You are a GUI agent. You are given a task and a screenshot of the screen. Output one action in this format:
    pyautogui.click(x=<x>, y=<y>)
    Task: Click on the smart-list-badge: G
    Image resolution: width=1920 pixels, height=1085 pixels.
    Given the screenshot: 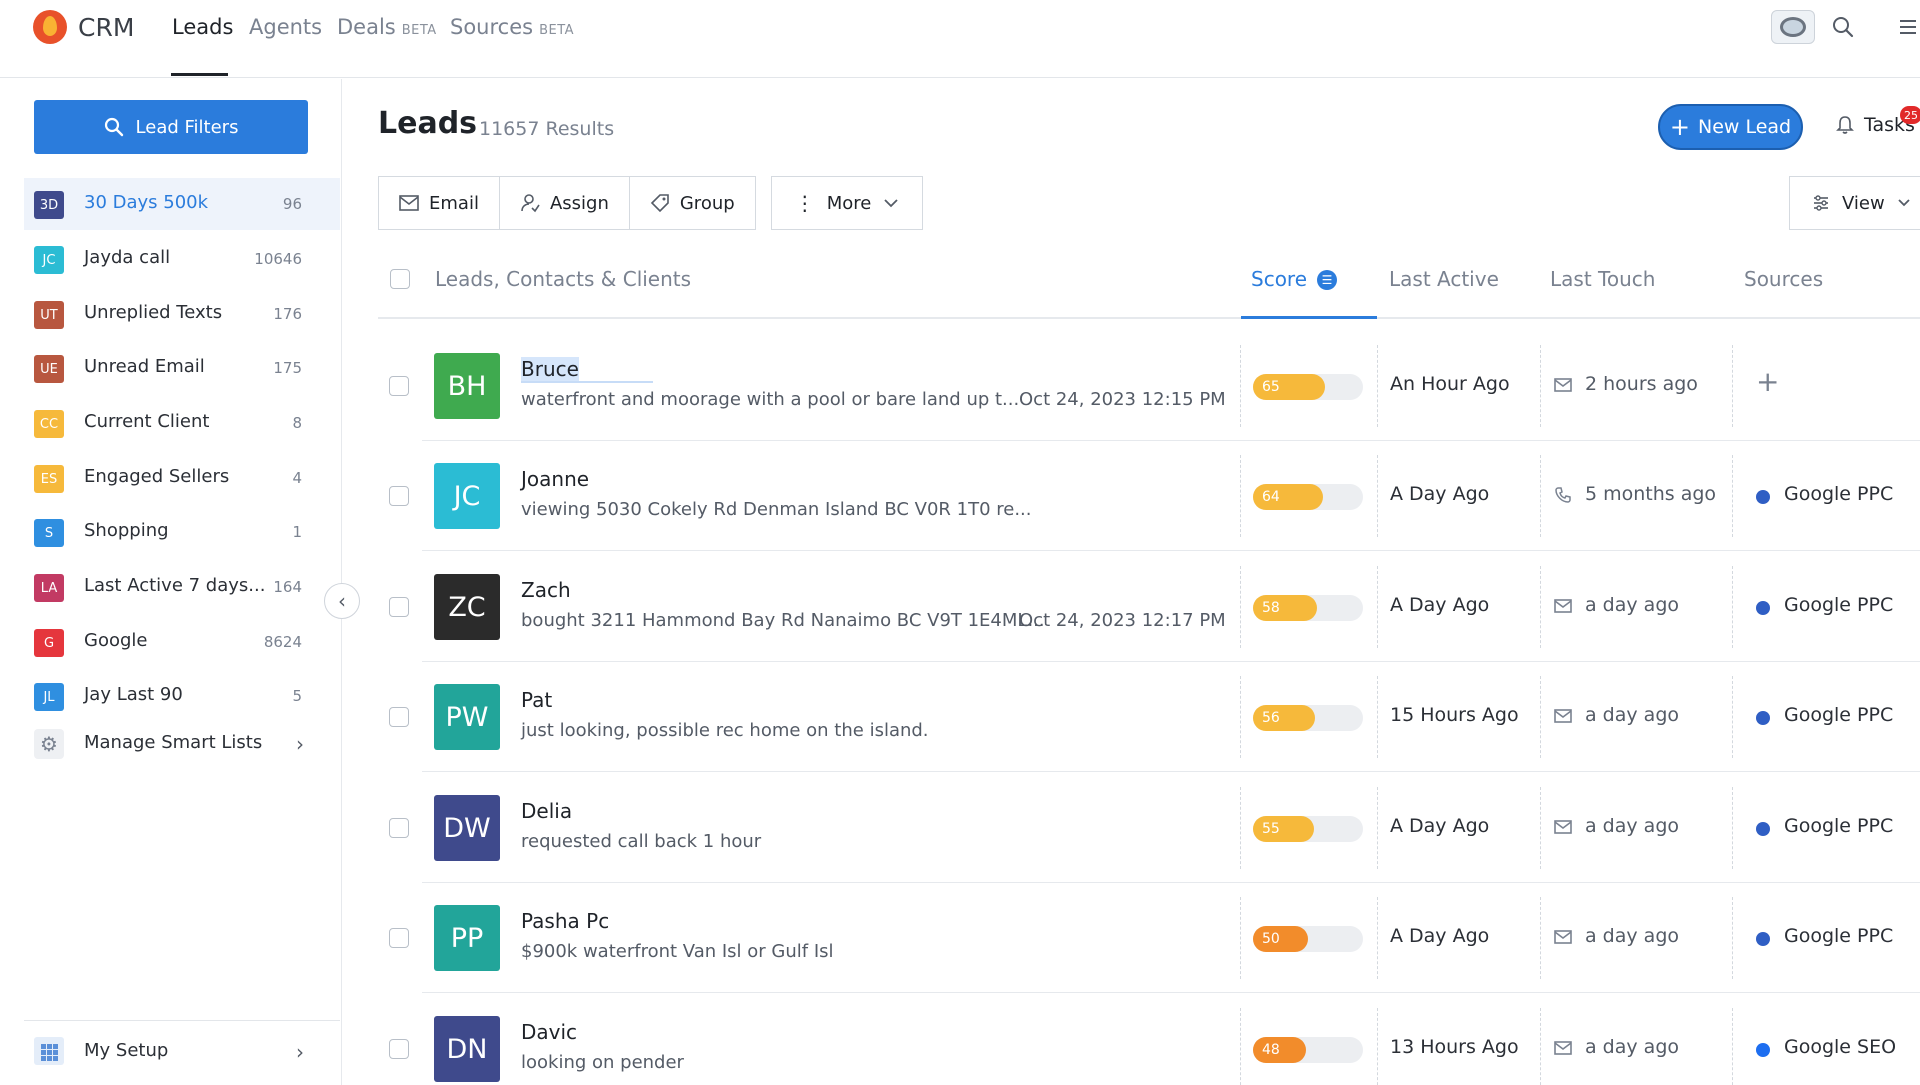 What is the action you would take?
    pyautogui.click(x=49, y=643)
    